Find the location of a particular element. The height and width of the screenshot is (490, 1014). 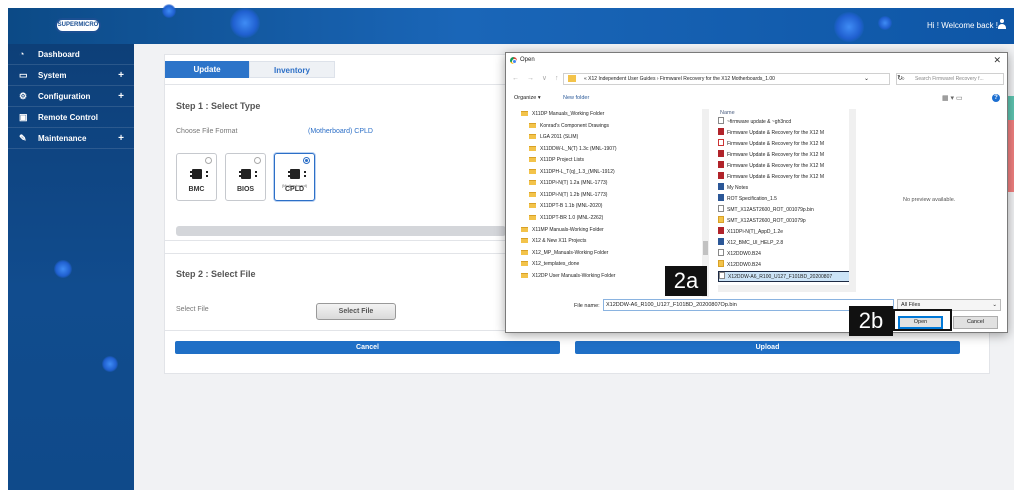

sidebar-item-maintenance: ✎ Maintenance + is located at coordinates (71, 139).